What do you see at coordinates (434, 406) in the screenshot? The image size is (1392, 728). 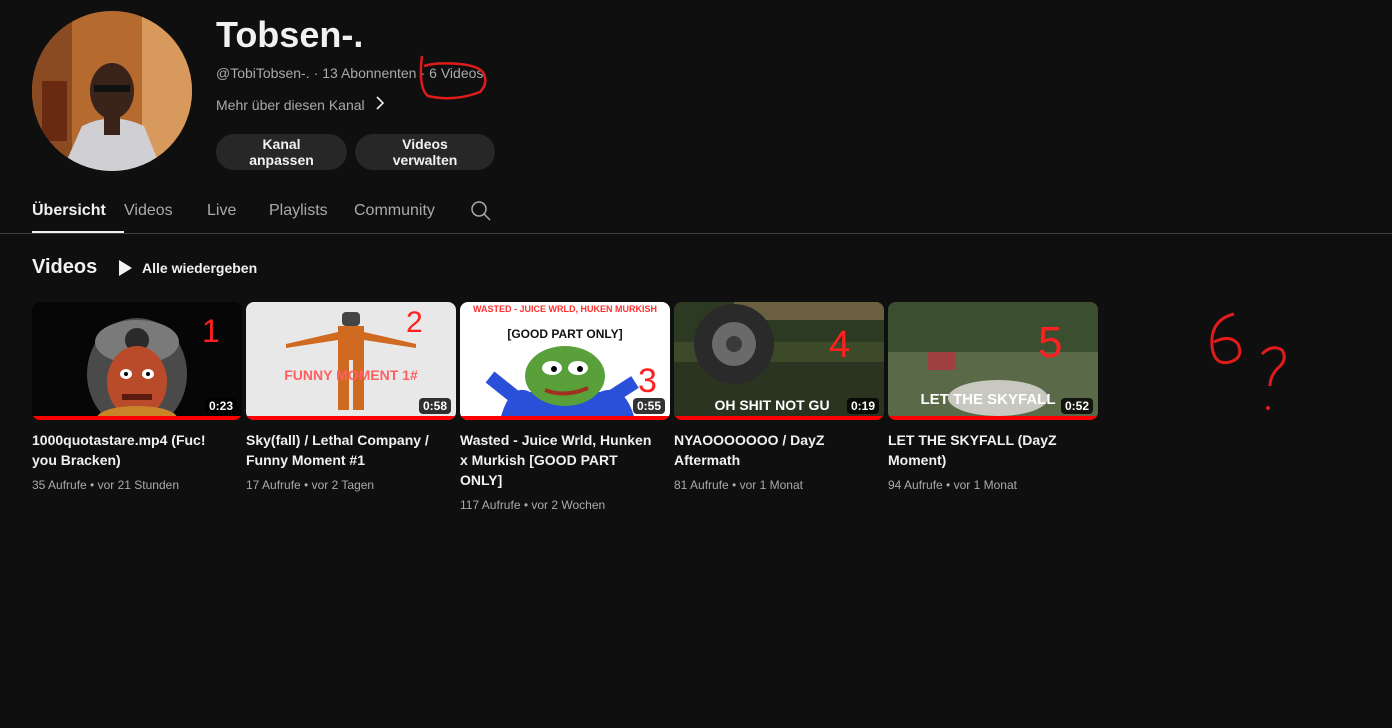 I see `video-duration: 0:58` at bounding box center [434, 406].